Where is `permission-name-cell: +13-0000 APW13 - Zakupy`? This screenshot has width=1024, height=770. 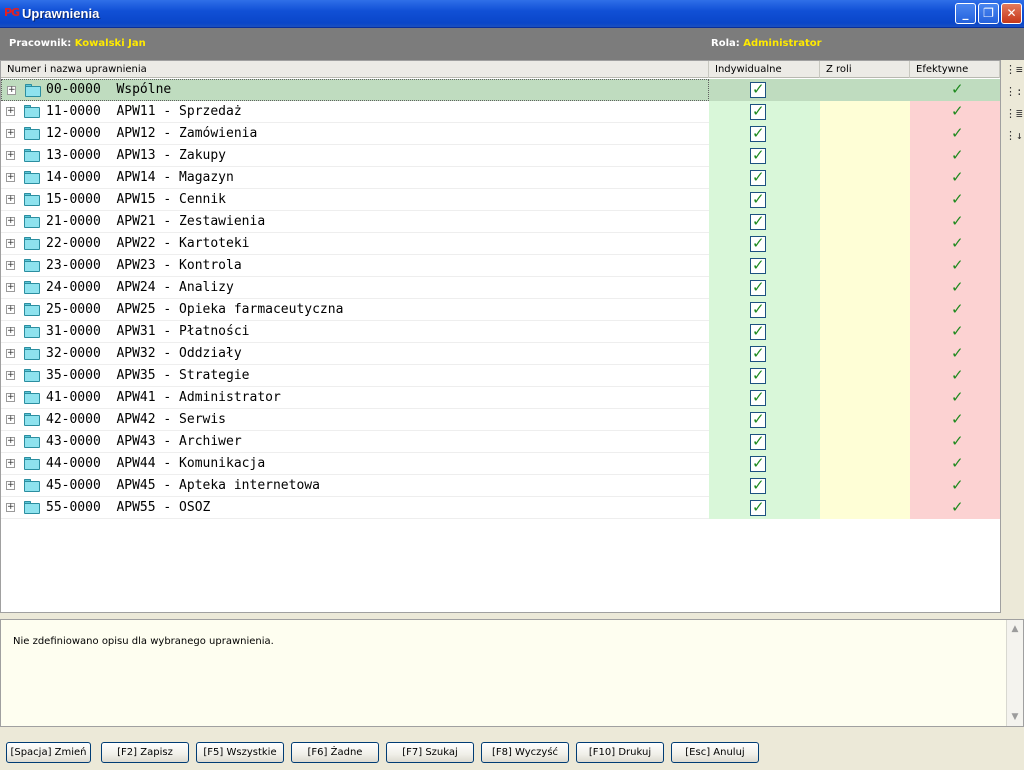 permission-name-cell: +13-0000 APW13 - Zakupy is located at coordinates (355, 156).